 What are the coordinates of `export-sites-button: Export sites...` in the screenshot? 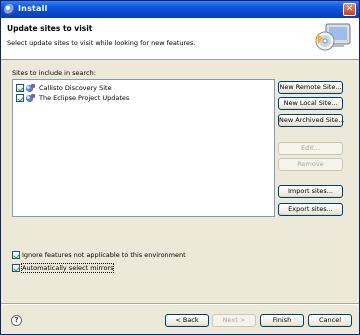 It's located at (310, 209).